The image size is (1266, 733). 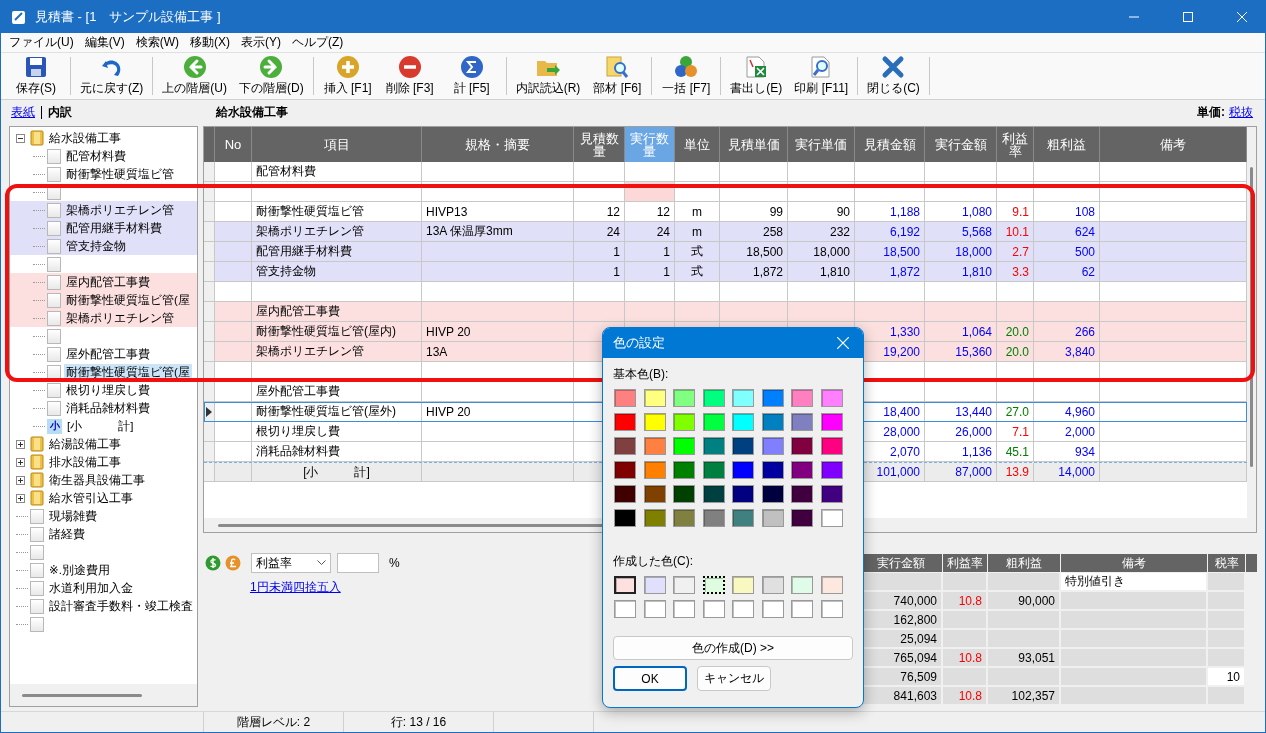 What do you see at coordinates (274, 722) in the screenshot?
I see `status-text: 階層レベル: 2` at bounding box center [274, 722].